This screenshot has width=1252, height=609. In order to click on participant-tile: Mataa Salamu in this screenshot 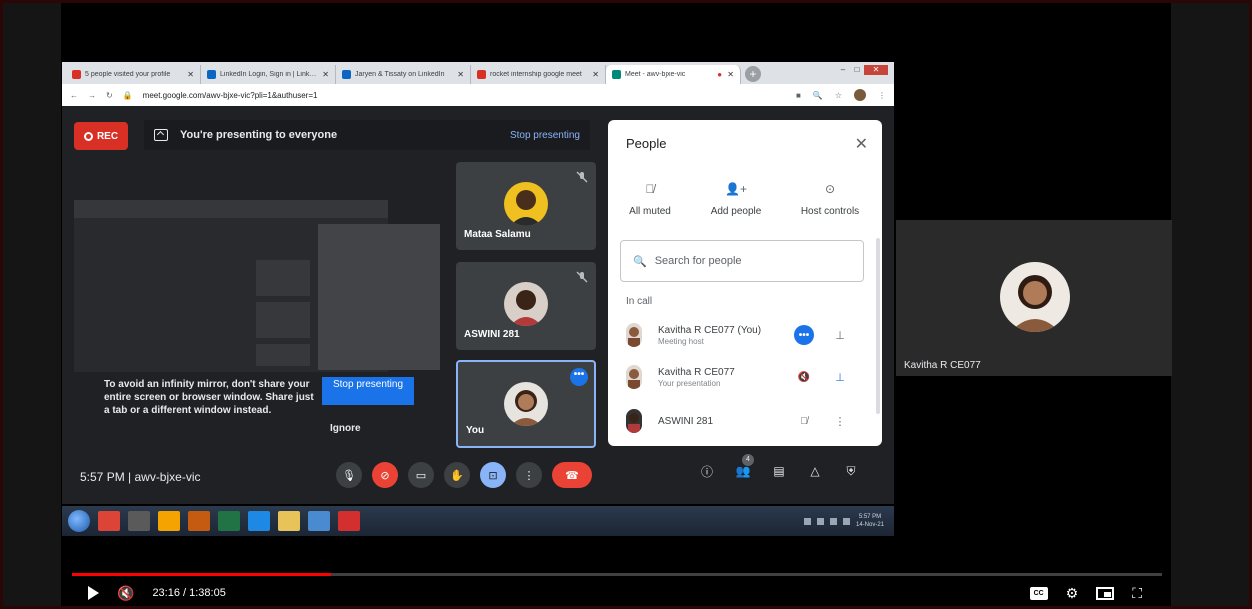, I will do `click(526, 206)`.